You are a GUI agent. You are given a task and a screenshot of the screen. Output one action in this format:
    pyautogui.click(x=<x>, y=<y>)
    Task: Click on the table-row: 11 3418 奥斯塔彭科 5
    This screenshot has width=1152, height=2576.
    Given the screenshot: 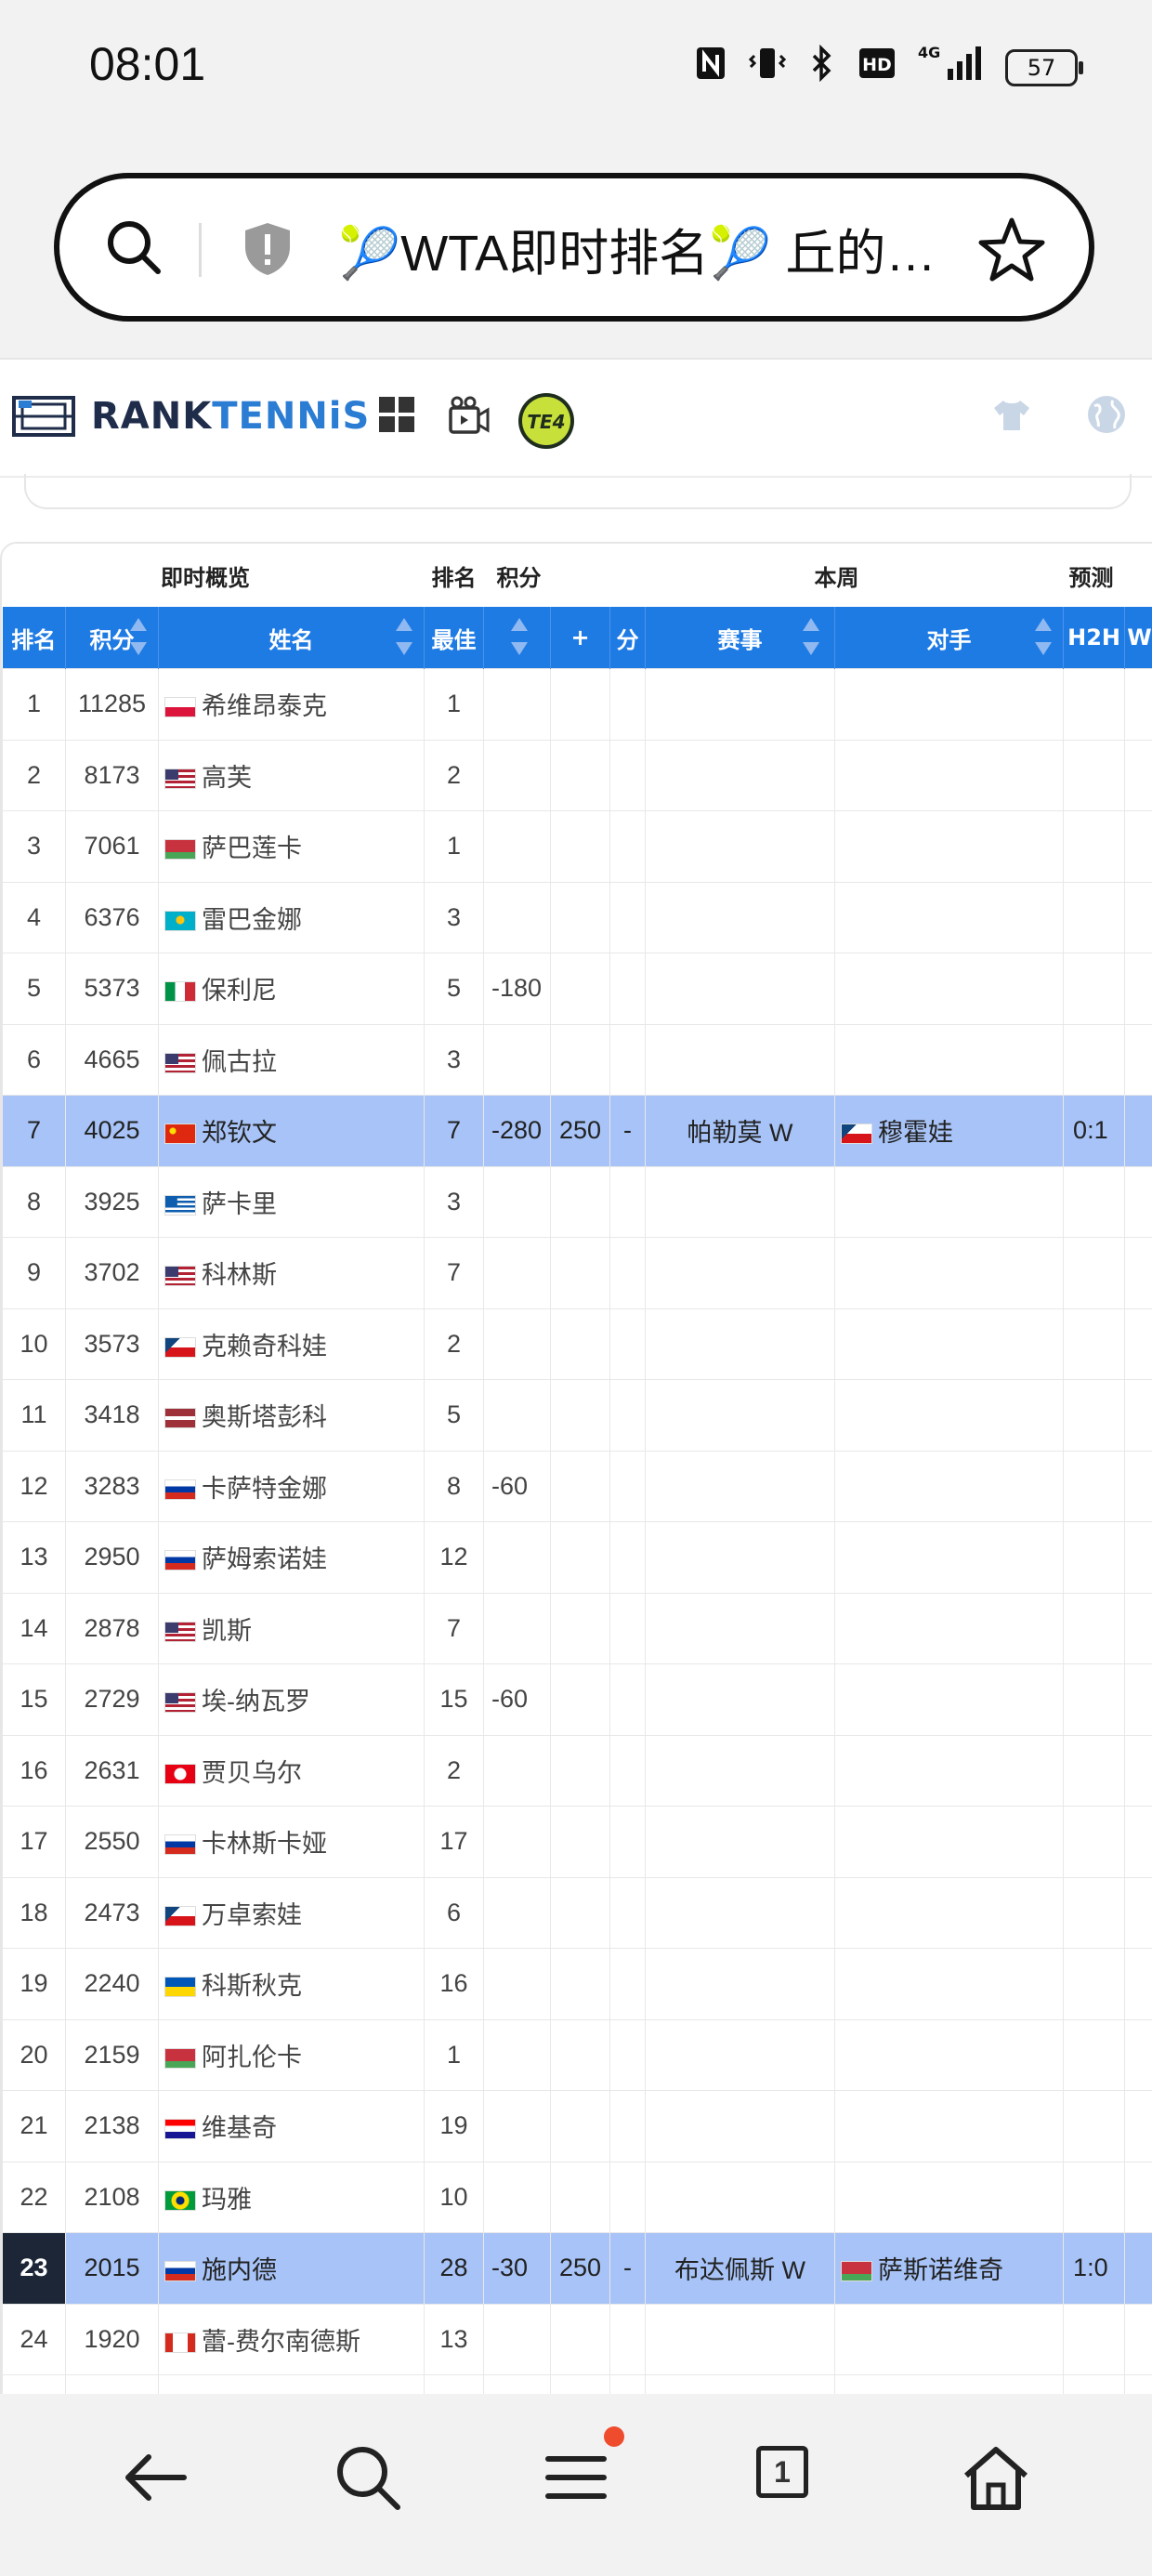 What is the action you would take?
    pyautogui.click(x=577, y=1415)
    